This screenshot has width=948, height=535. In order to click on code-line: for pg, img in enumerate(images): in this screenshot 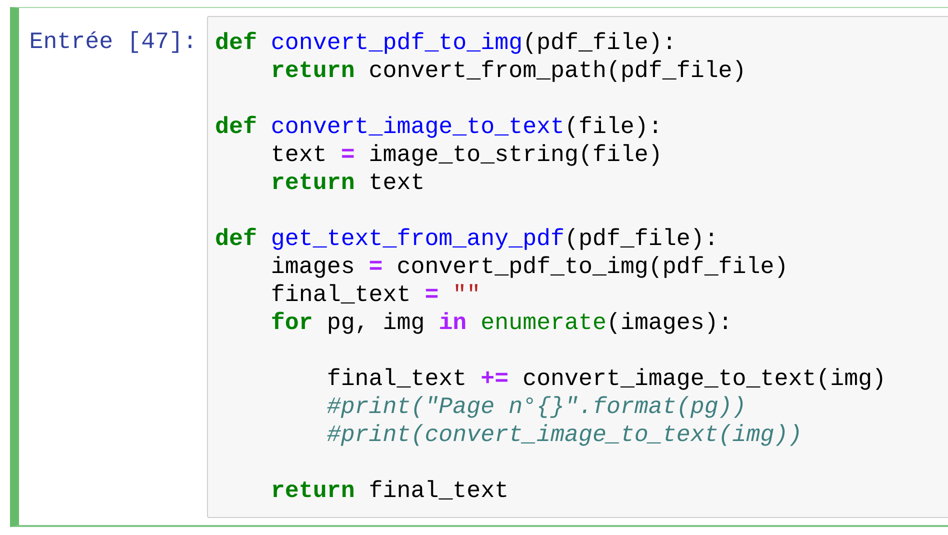, I will do `click(501, 323)`.